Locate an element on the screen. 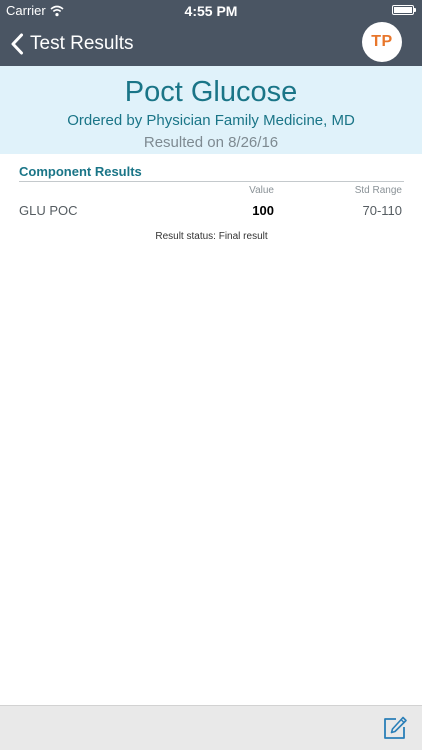 The height and width of the screenshot is (750, 422). std-range-column-header: Std Range is located at coordinates (378, 190).